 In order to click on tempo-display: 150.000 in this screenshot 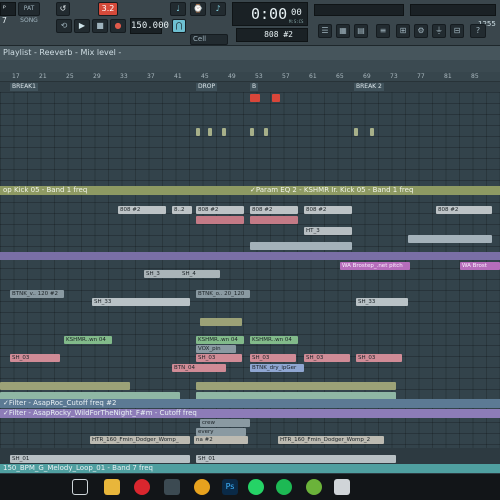, I will do `click(149, 26)`.